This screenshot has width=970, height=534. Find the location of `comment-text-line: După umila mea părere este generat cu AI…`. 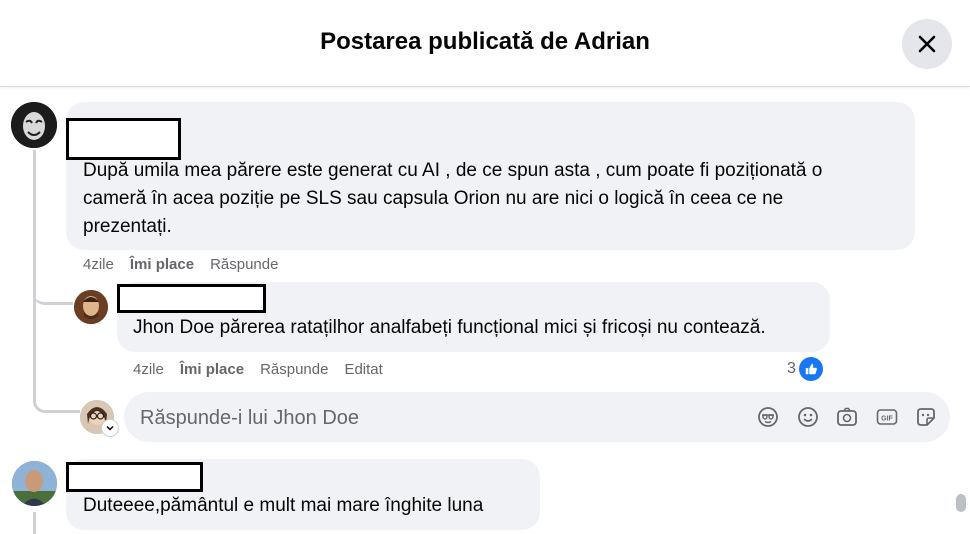

comment-text-line: După umila mea părere este generat cu AI… is located at coordinates (453, 170).